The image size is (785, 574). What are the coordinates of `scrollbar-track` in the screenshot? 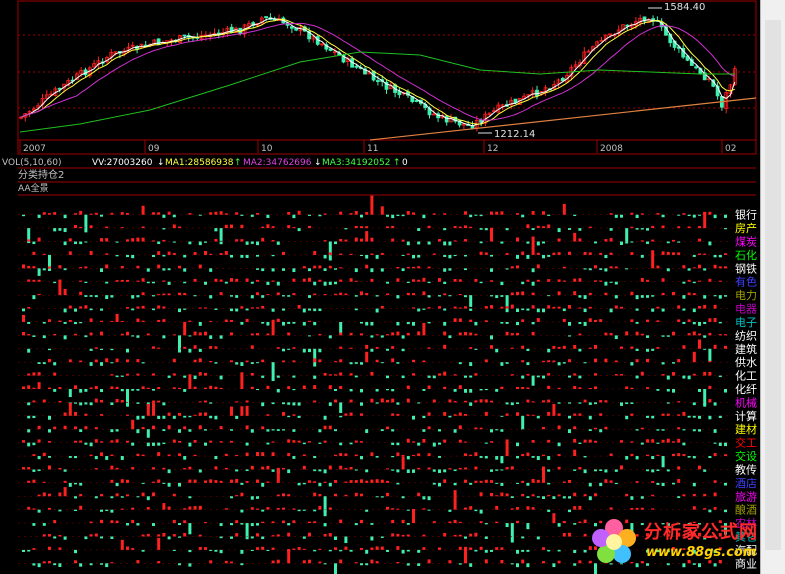 It's located at (773, 285).